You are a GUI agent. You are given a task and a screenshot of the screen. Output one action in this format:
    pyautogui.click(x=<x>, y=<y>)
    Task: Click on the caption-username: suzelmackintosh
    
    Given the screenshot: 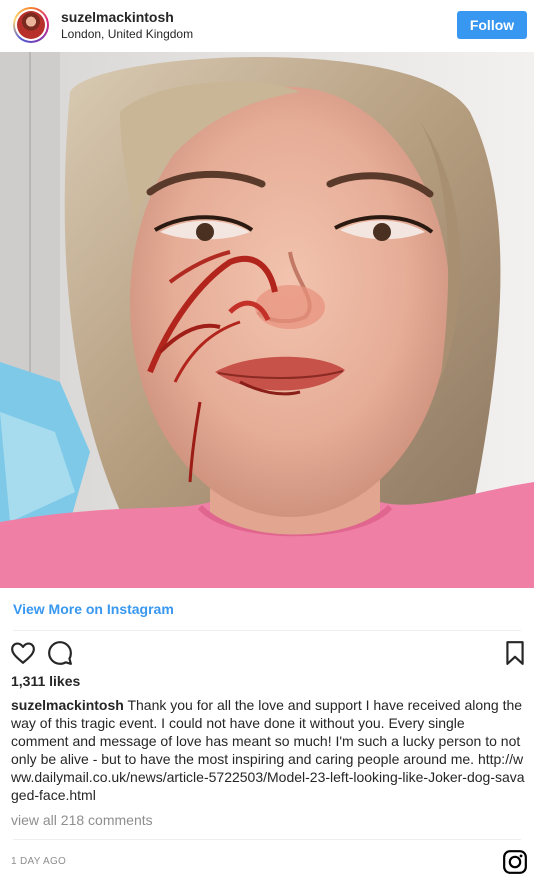 What is the action you would take?
    pyautogui.click(x=67, y=705)
    